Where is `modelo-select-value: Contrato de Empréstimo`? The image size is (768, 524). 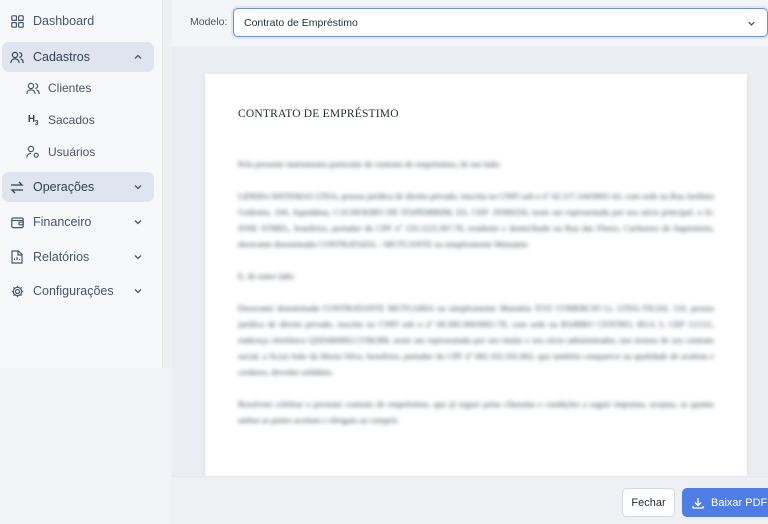
modelo-select-value: Contrato de Empréstimo is located at coordinates (301, 22).